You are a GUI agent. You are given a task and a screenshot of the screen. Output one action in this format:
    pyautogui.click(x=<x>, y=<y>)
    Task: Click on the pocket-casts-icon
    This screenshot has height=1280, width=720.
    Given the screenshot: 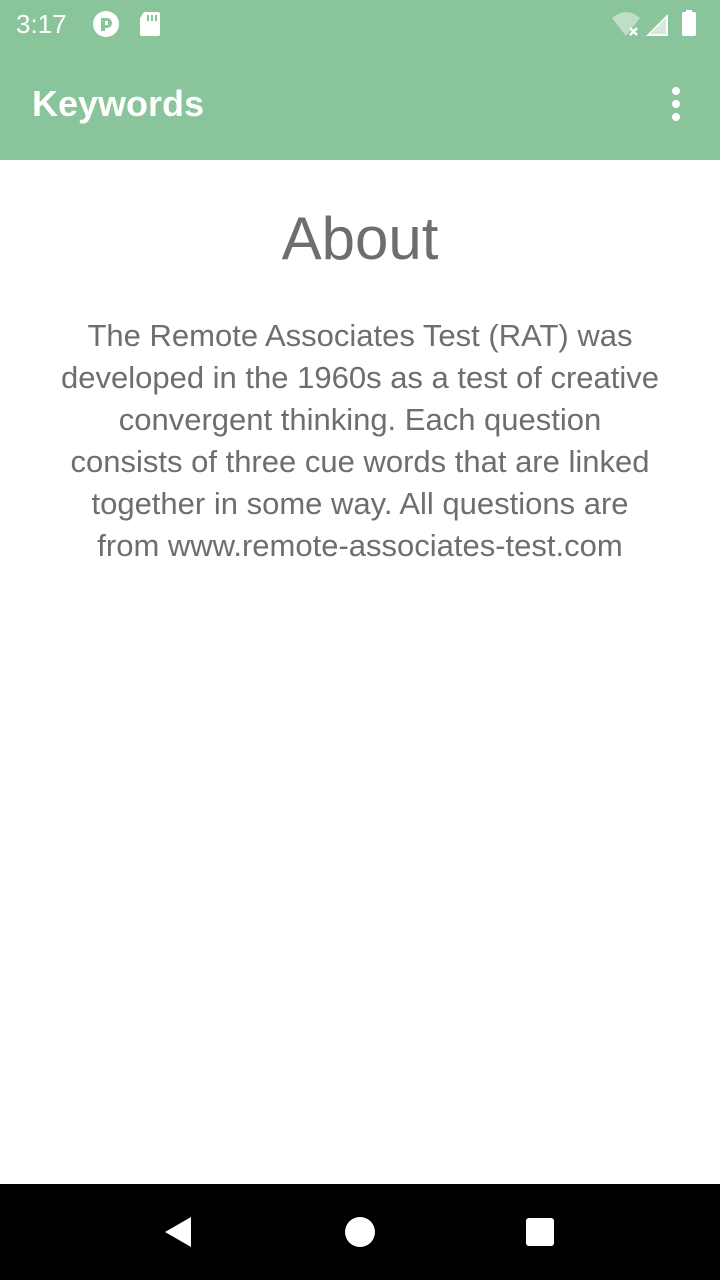 What is the action you would take?
    pyautogui.click(x=106, y=24)
    